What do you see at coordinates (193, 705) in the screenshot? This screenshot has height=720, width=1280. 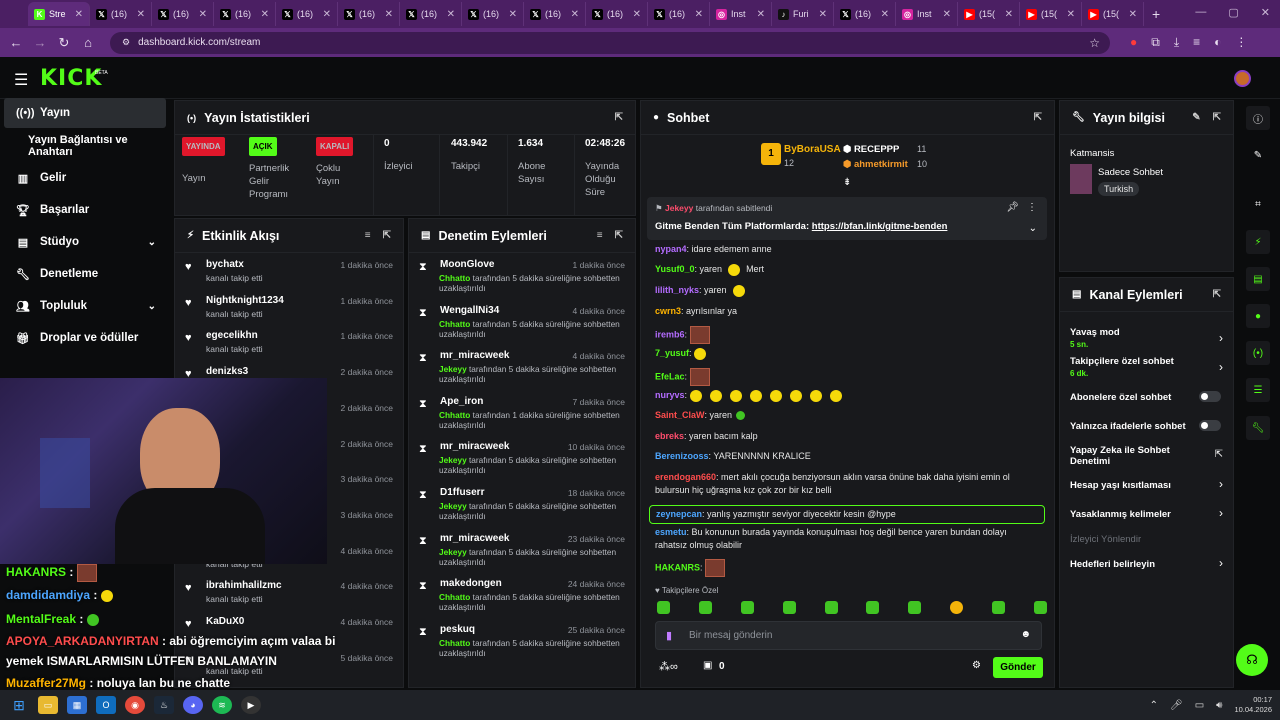 I see `discord-icon: ◕` at bounding box center [193, 705].